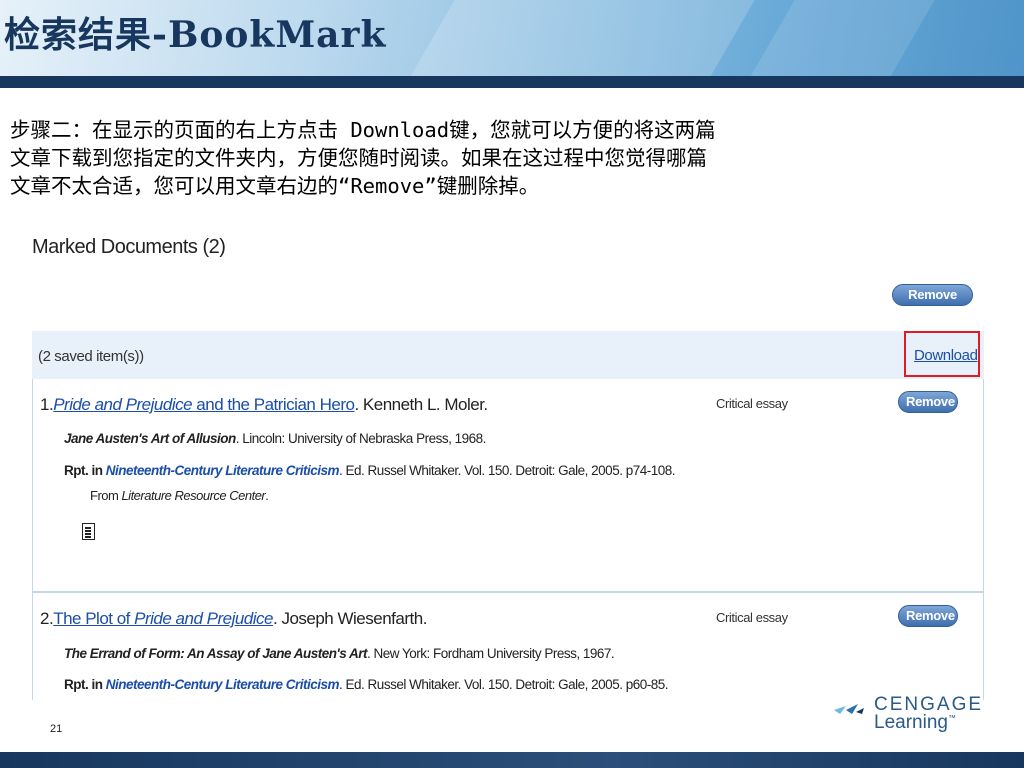 The image size is (1024, 768). Describe the element at coordinates (47, 404) in the screenshot. I see `result-number: 1.` at that location.